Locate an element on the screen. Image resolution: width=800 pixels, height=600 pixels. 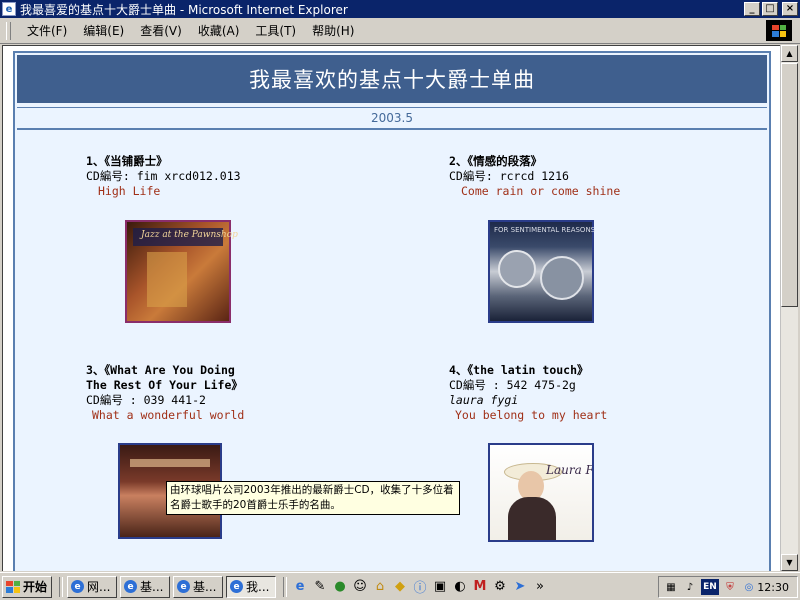
system-tray: ▦ ♪ EN ⛨ ◎ 12:30 is located at coordinates (728, 587).